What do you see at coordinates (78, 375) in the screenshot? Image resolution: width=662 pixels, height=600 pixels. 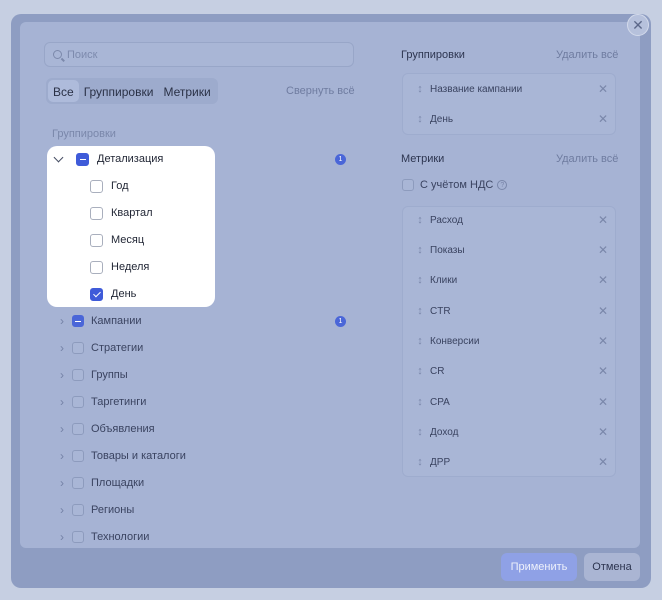 I see `groups-checkbox` at bounding box center [78, 375].